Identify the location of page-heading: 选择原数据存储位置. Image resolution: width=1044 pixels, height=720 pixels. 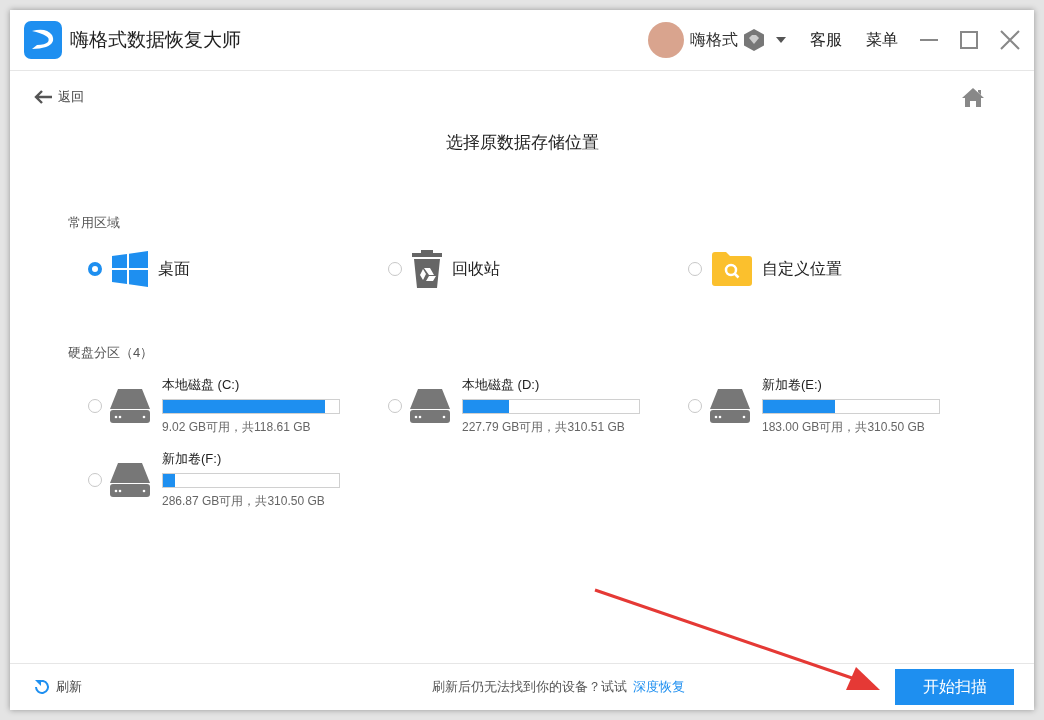
(522, 143).